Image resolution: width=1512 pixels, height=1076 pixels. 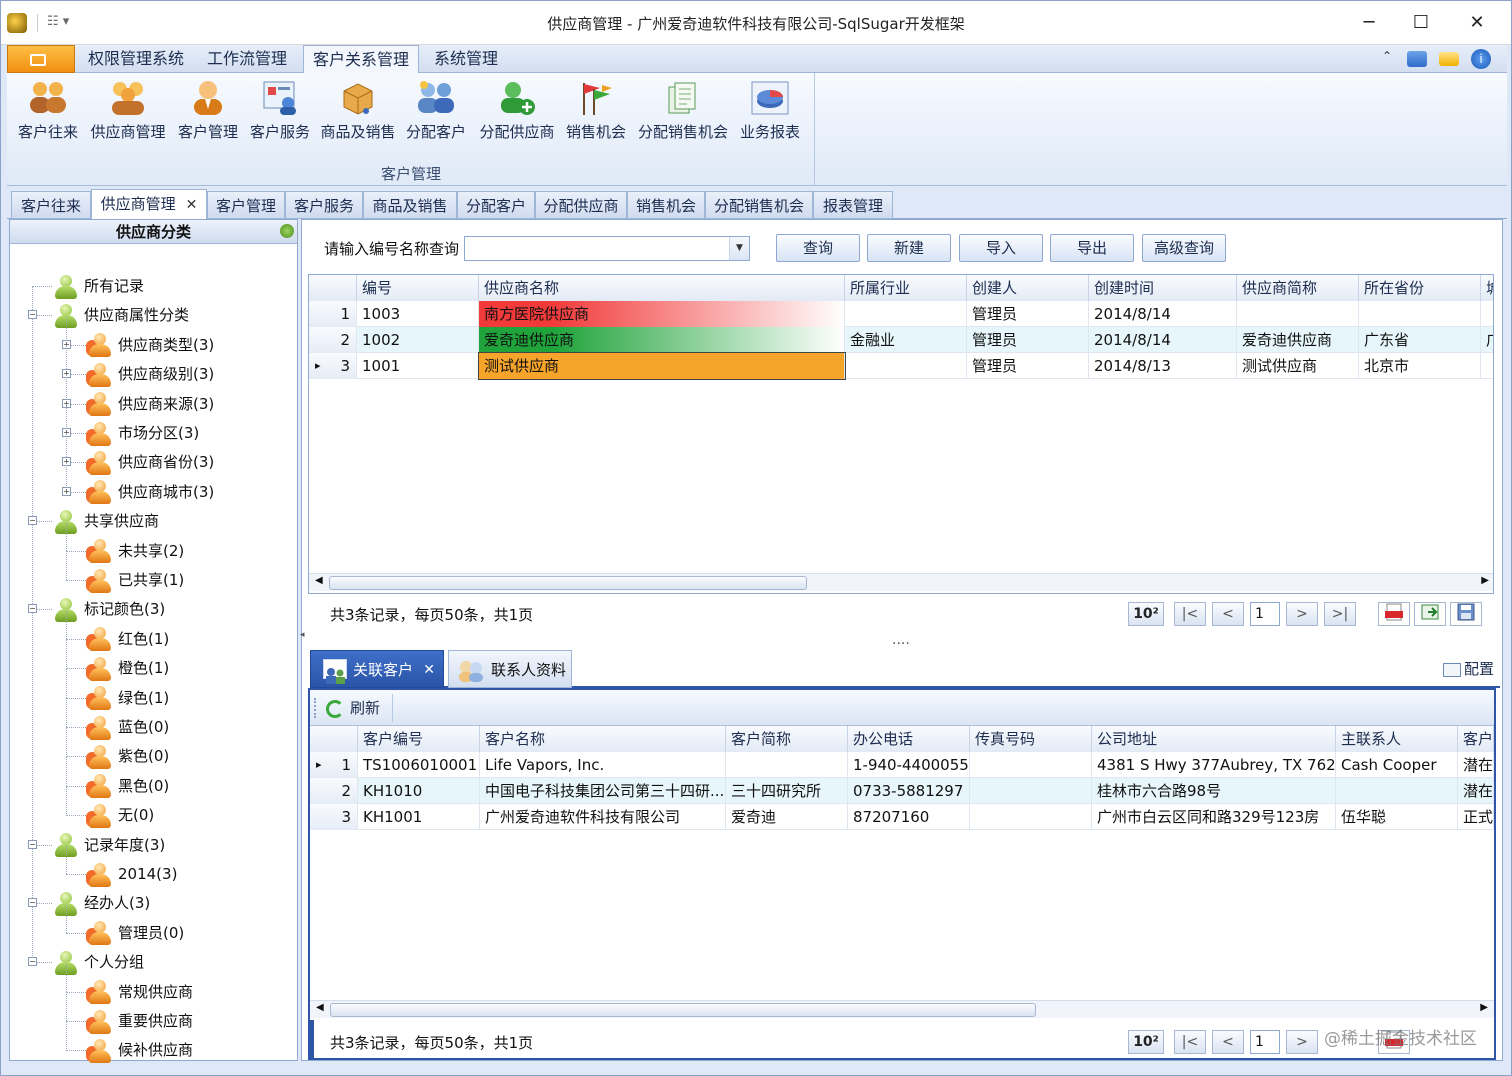 What do you see at coordinates (280, 114) in the screenshot?
I see `ribbon-btn-customer-service: 客户服务` at bounding box center [280, 114].